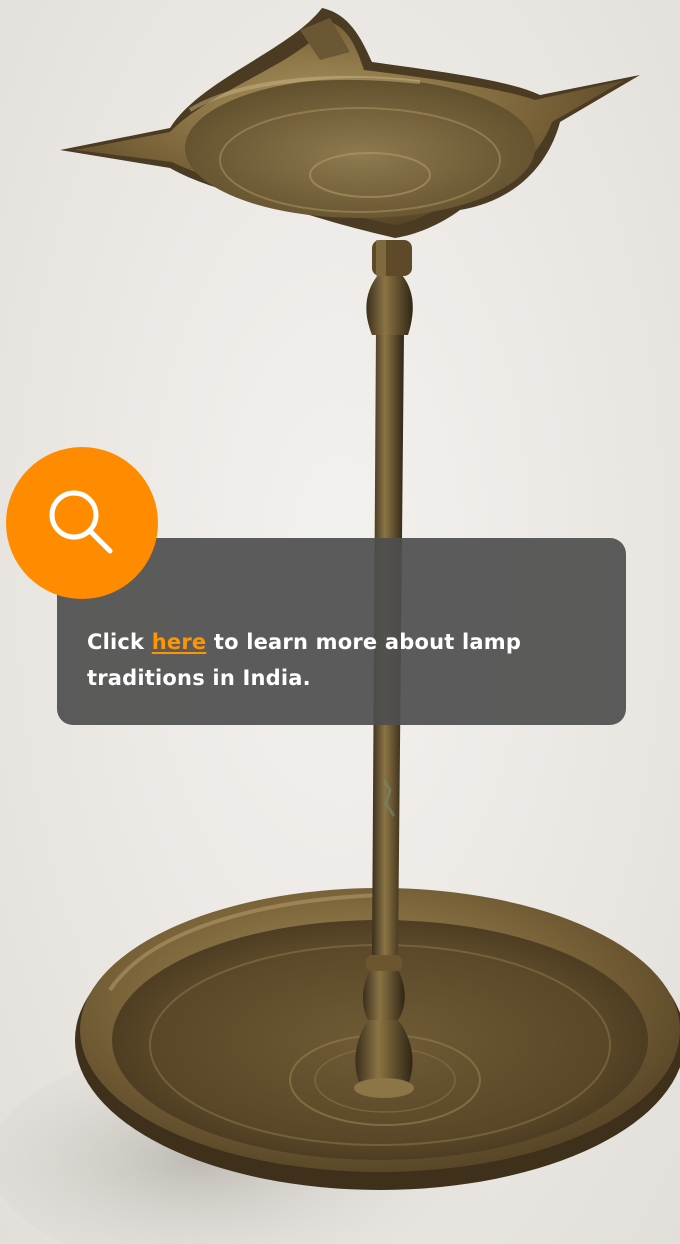 The height and width of the screenshot is (1244, 680). What do you see at coordinates (179, 642) in the screenshot?
I see `learn-more-link: here` at bounding box center [179, 642].